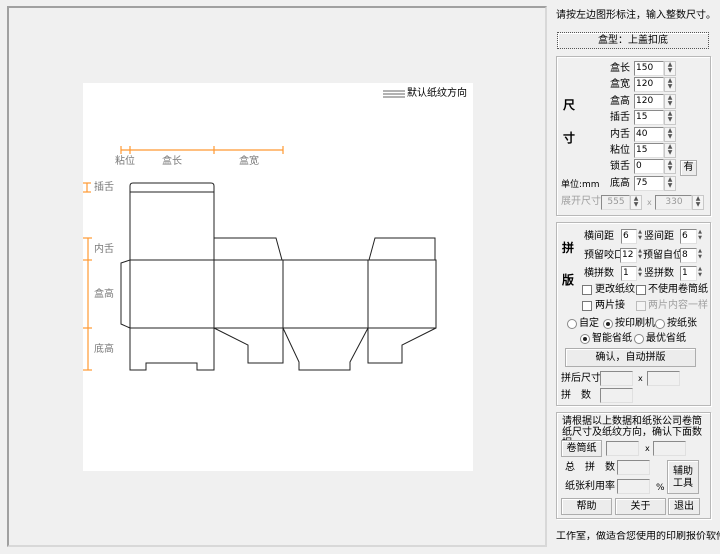 The image size is (720, 554). I want to click on size-label: 盒长, so click(620, 68).